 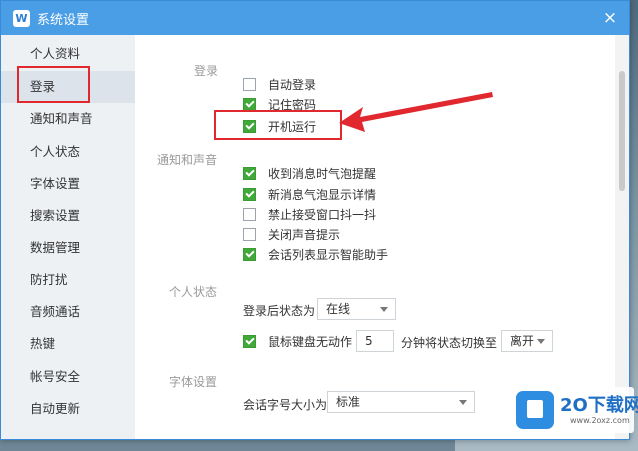 What do you see at coordinates (68, 280) in the screenshot?
I see `sidebar-item-dnd: 防打扰` at bounding box center [68, 280].